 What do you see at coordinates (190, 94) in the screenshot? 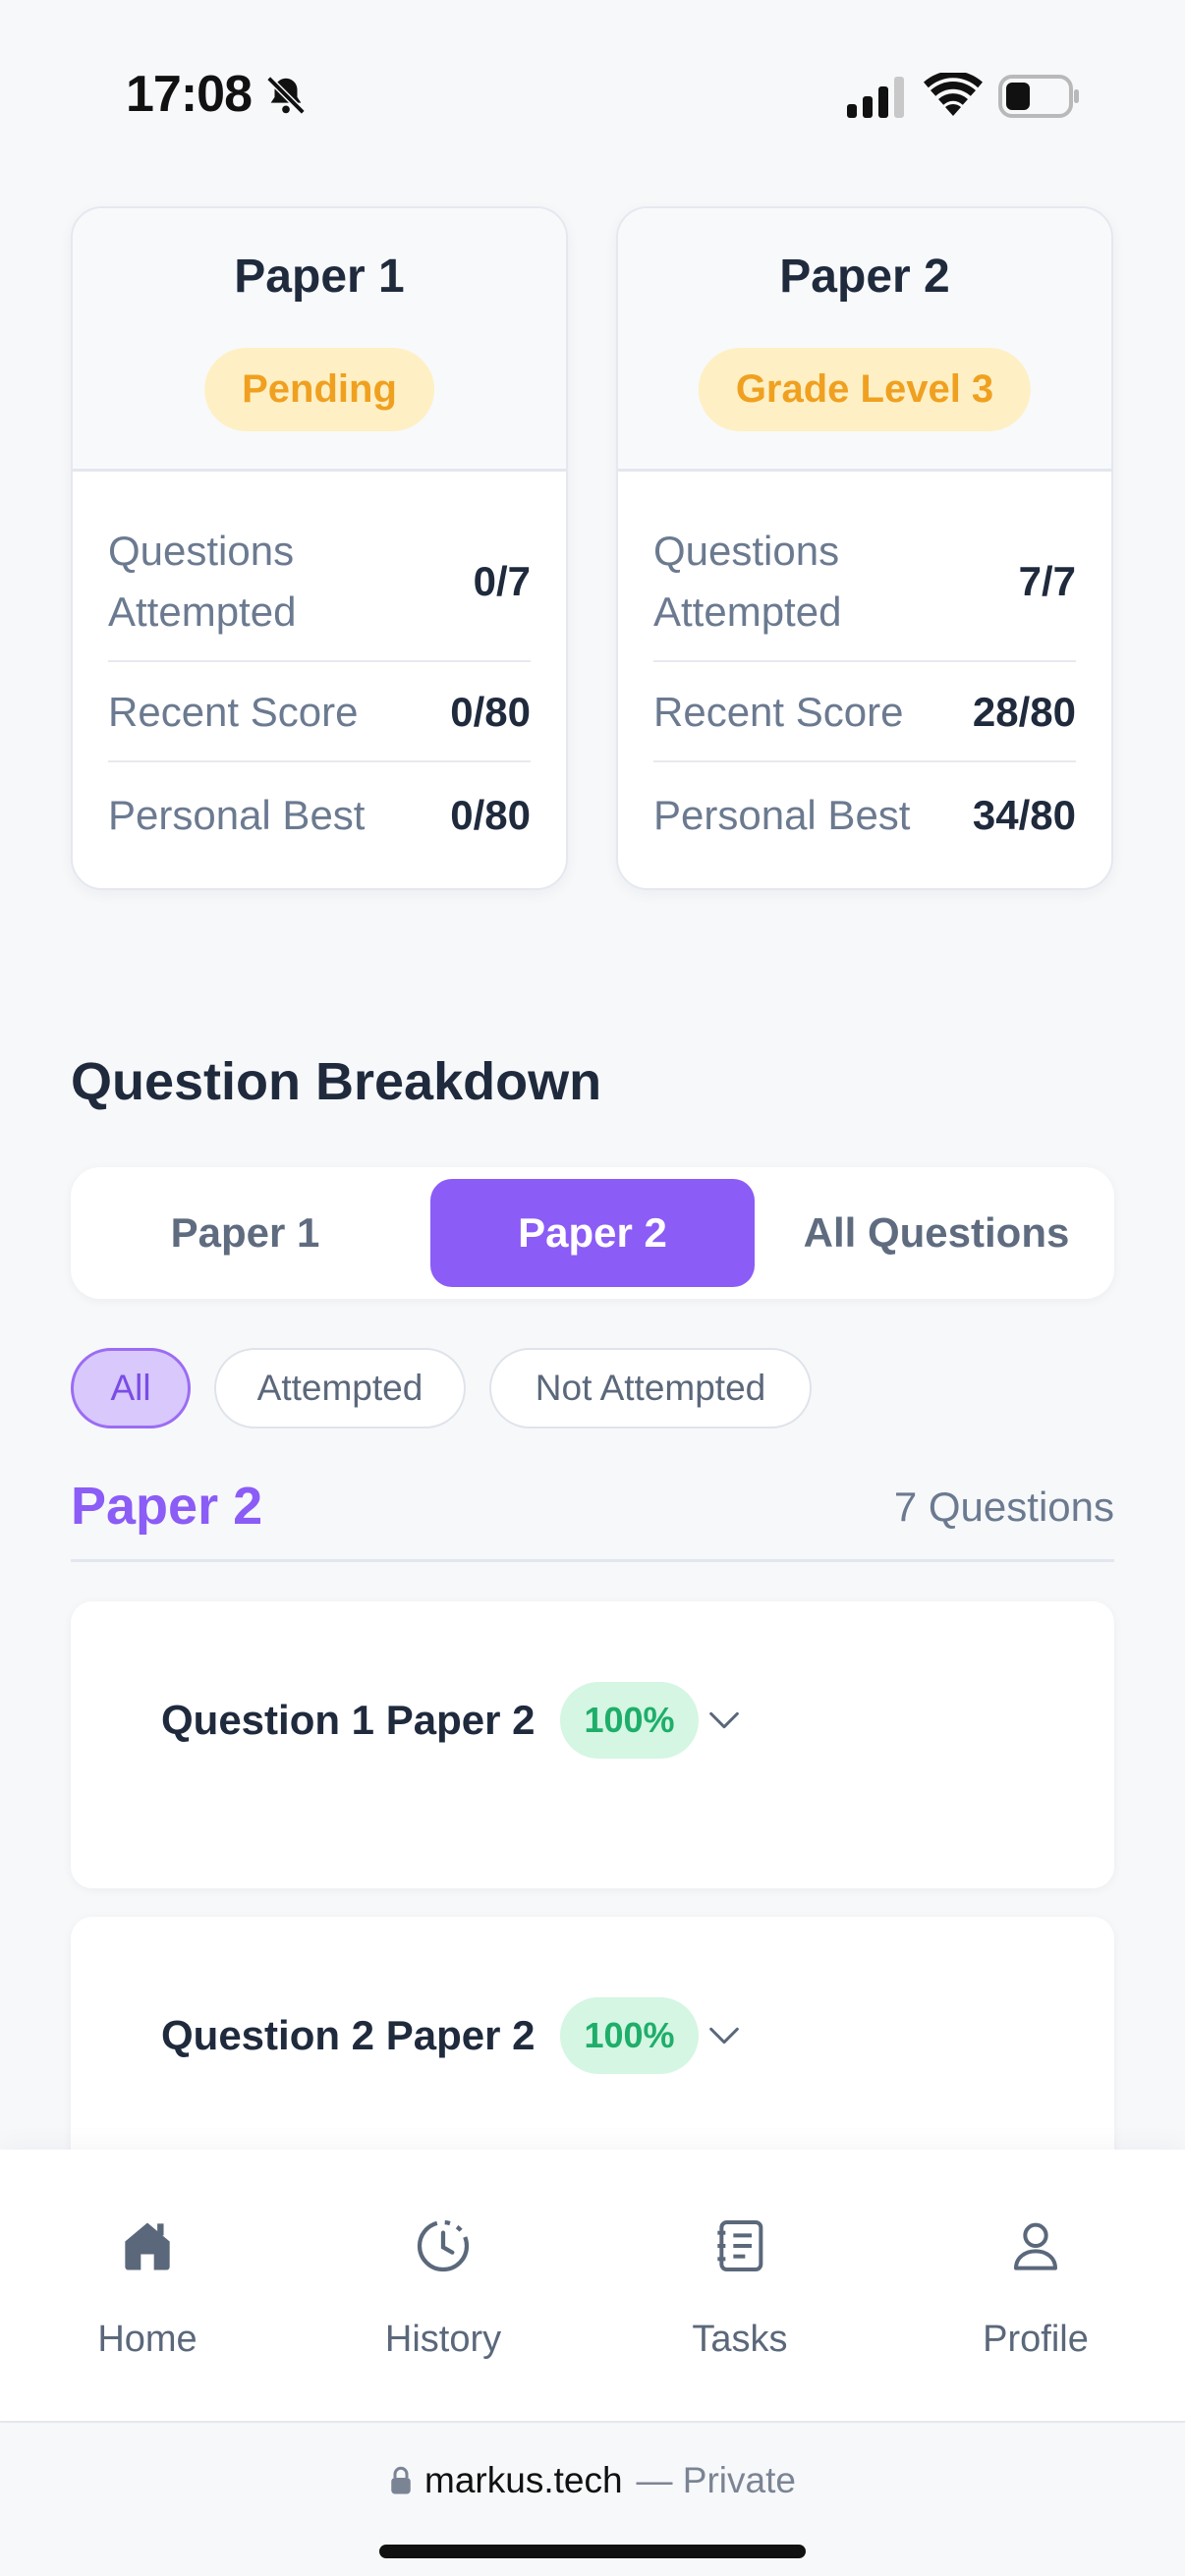
I see `status-time: 17:08` at bounding box center [190, 94].